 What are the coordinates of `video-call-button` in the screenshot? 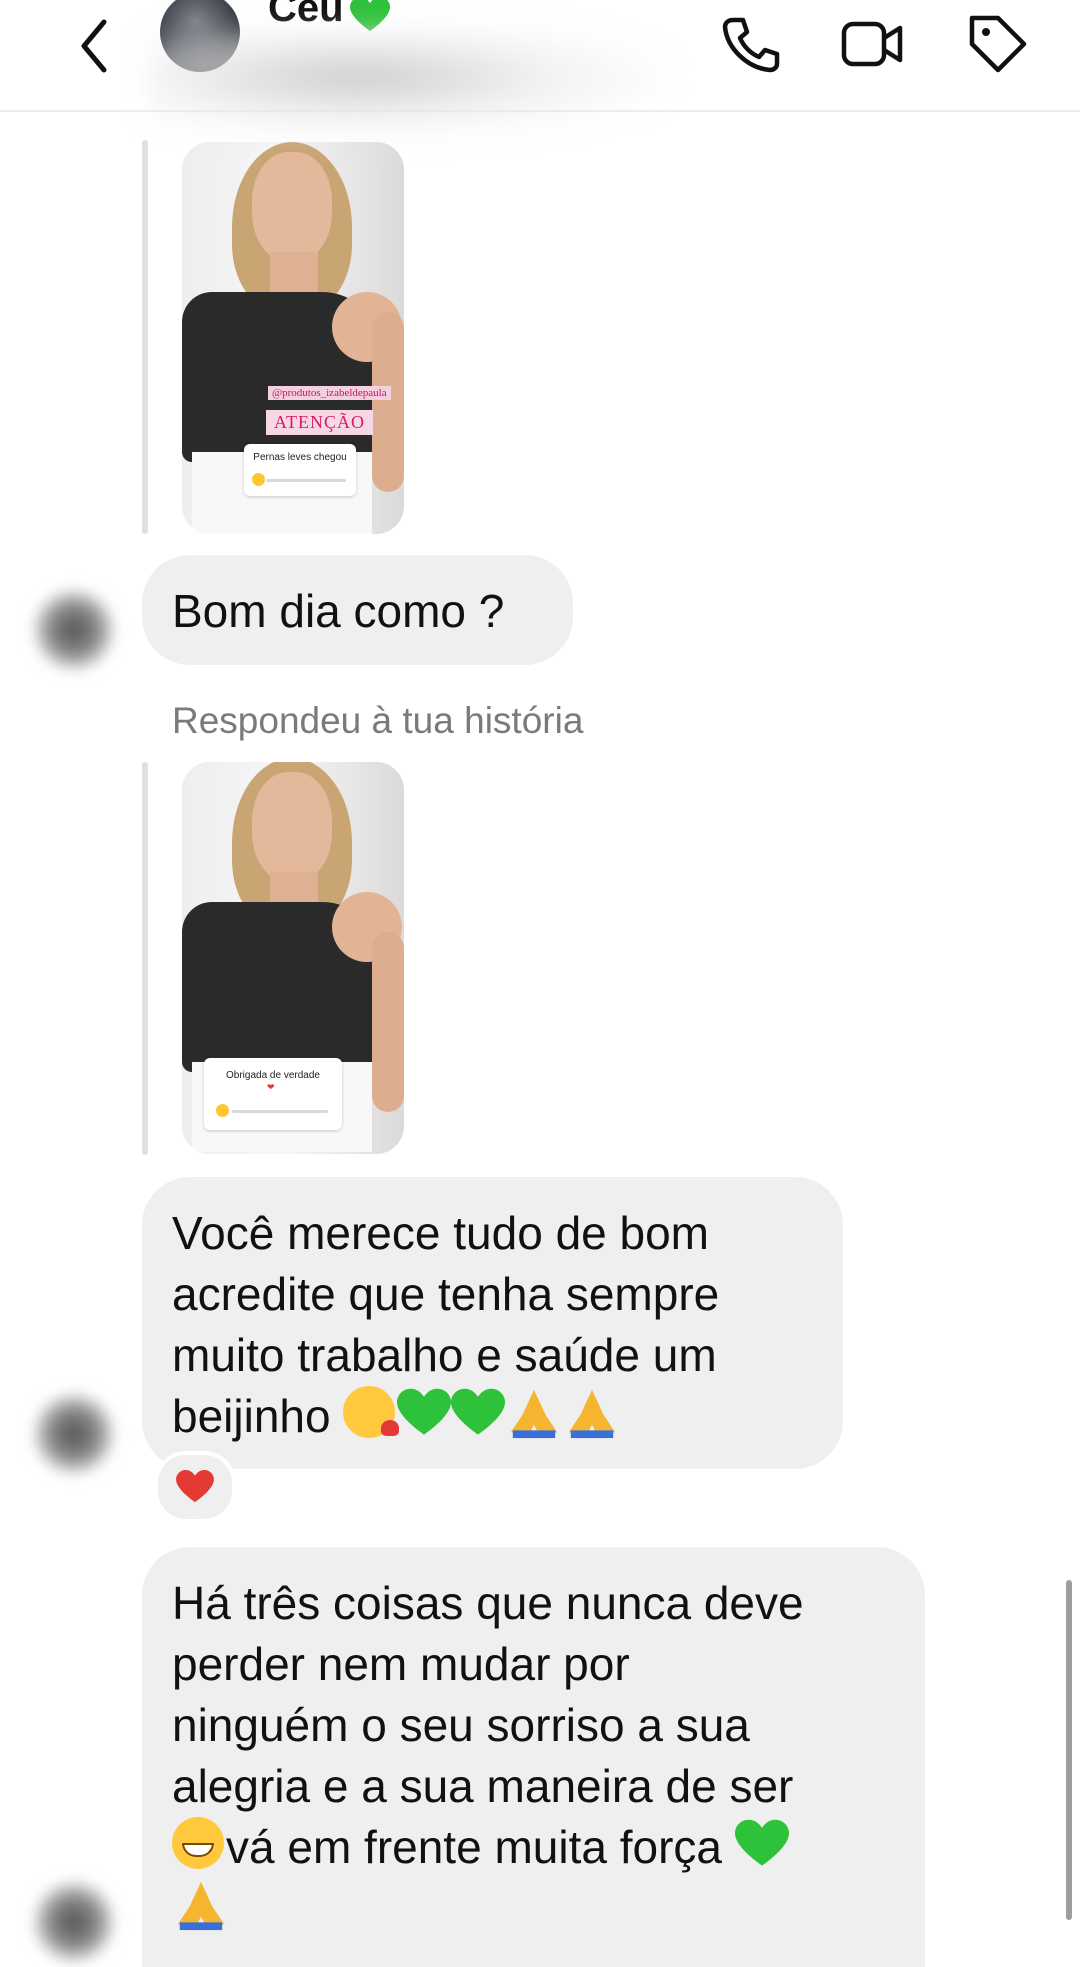 It's located at (873, 43).